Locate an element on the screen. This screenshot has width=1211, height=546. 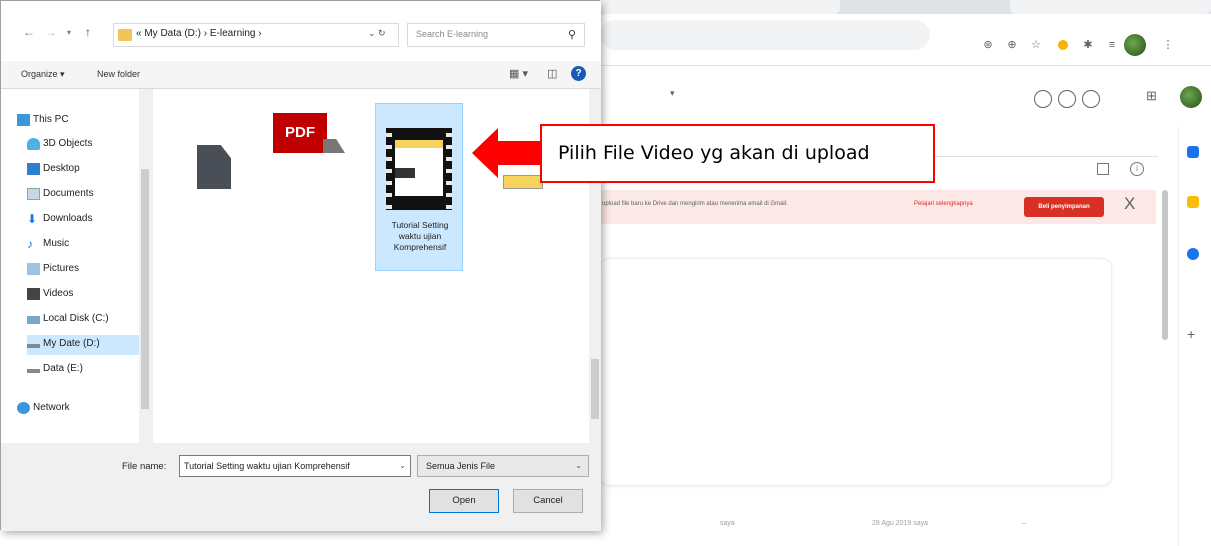
nav-item-downloads: ⬇ Downloads is located at coordinates (89, 220).